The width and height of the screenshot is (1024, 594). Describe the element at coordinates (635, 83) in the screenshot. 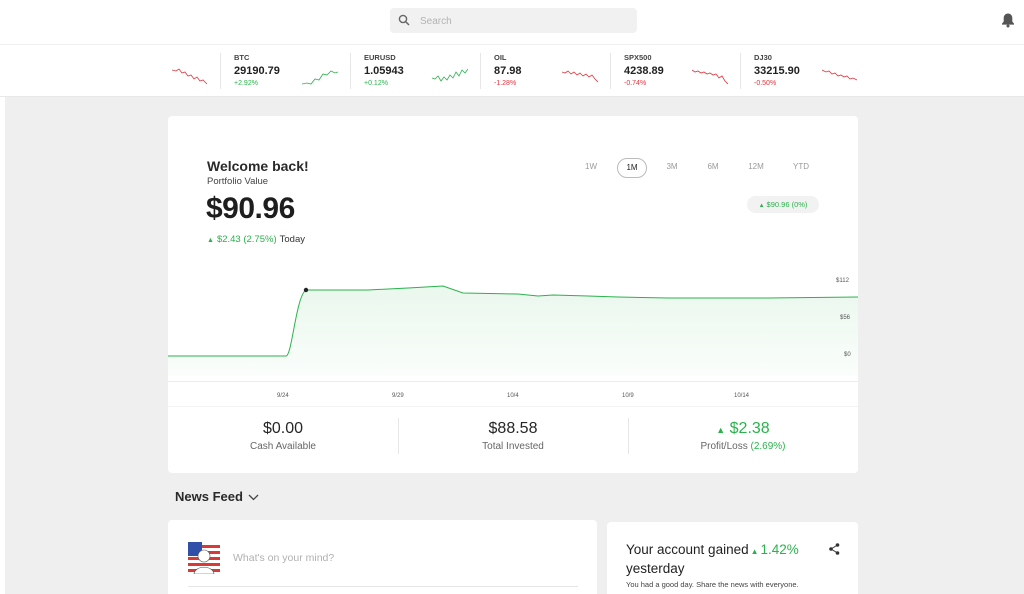

I see `ticker-change: -0.74%` at that location.